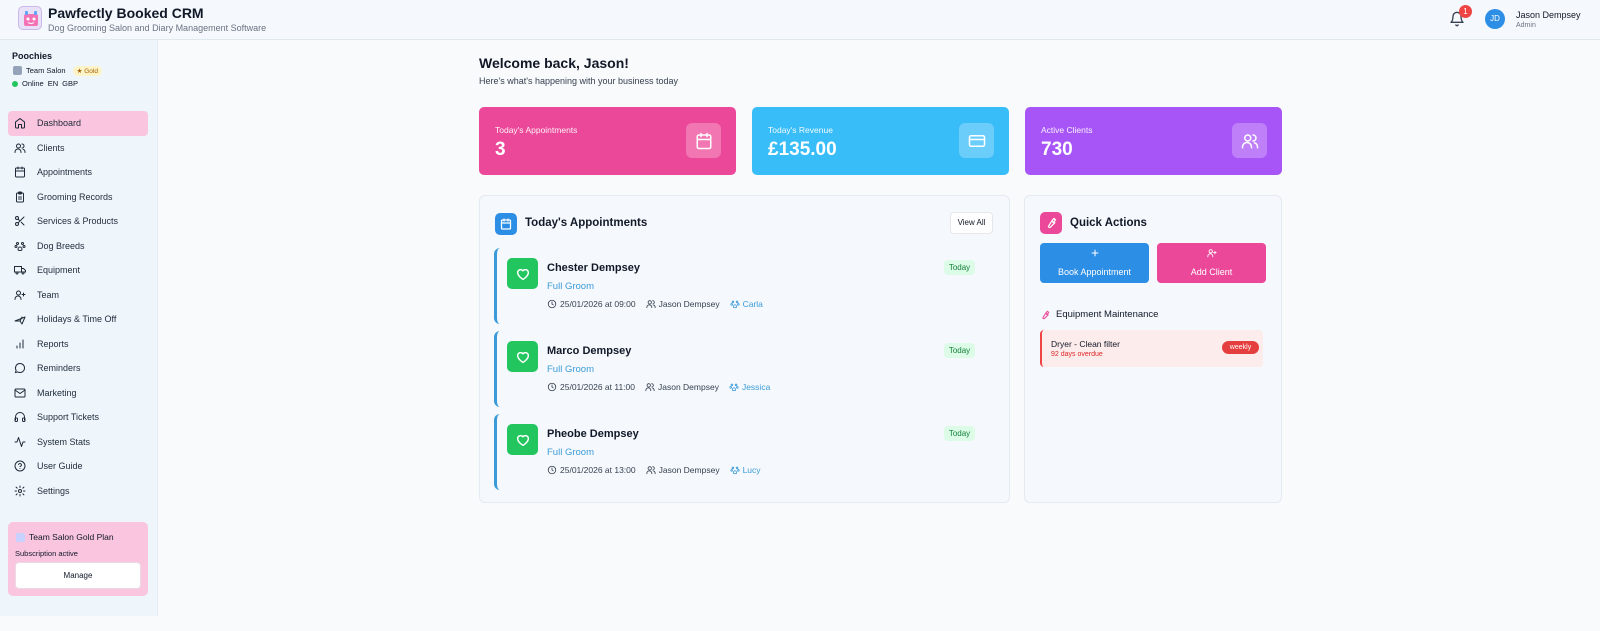 Image resolution: width=1600 pixels, height=631 pixels. What do you see at coordinates (17, 70) in the screenshot?
I see `team-icon` at bounding box center [17, 70].